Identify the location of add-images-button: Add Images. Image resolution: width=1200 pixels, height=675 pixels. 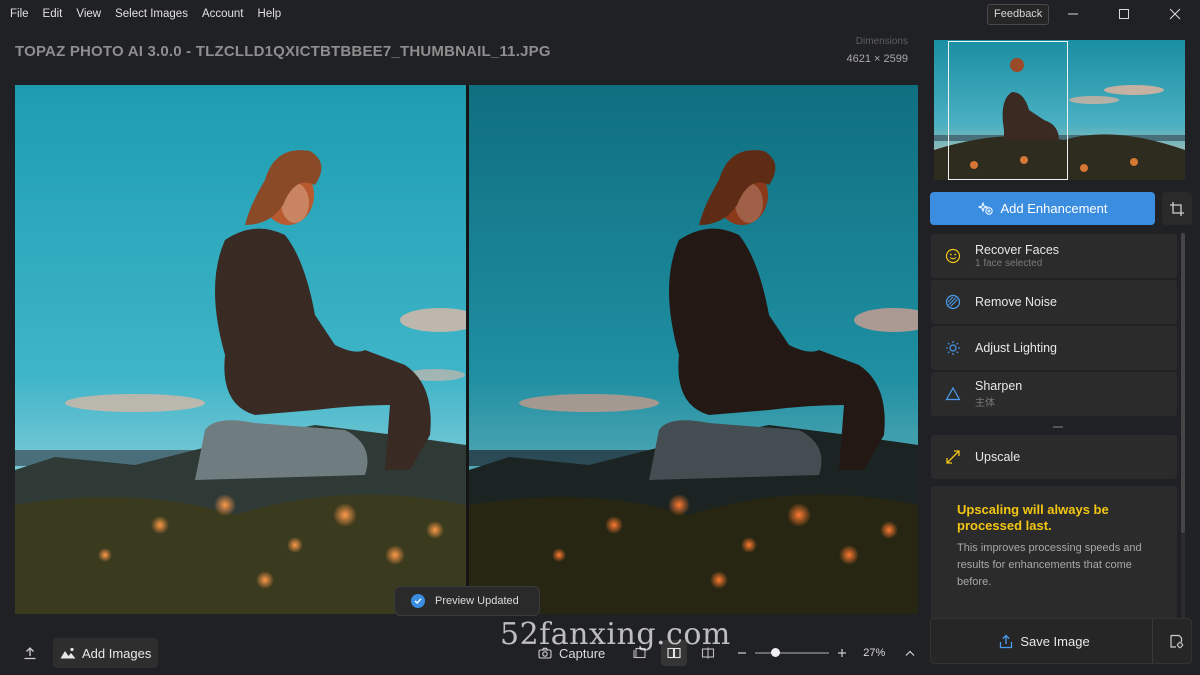
(106, 653).